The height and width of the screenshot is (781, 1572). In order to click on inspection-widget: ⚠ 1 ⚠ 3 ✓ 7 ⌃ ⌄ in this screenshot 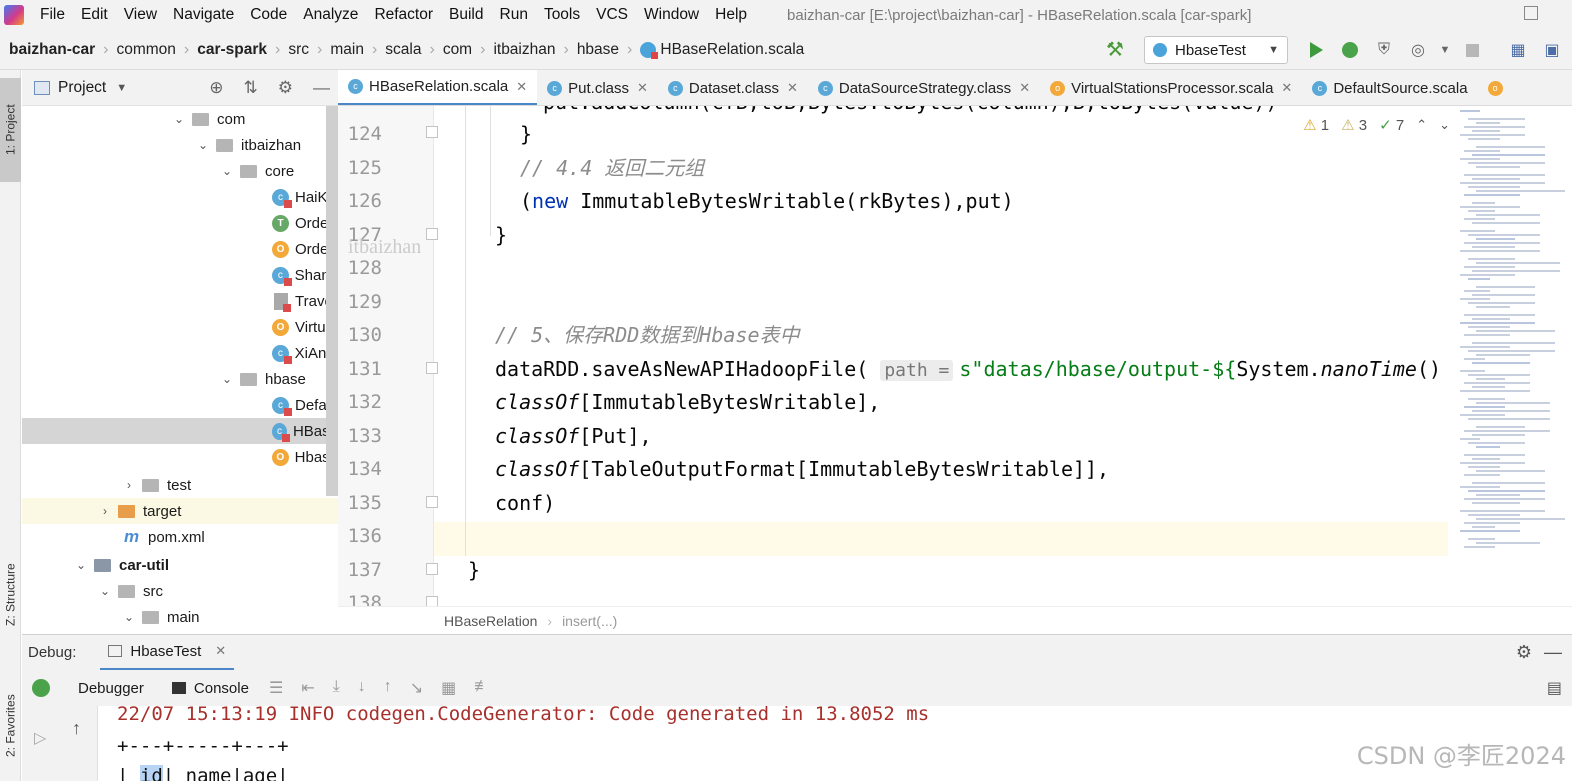, I will do `click(1376, 125)`.